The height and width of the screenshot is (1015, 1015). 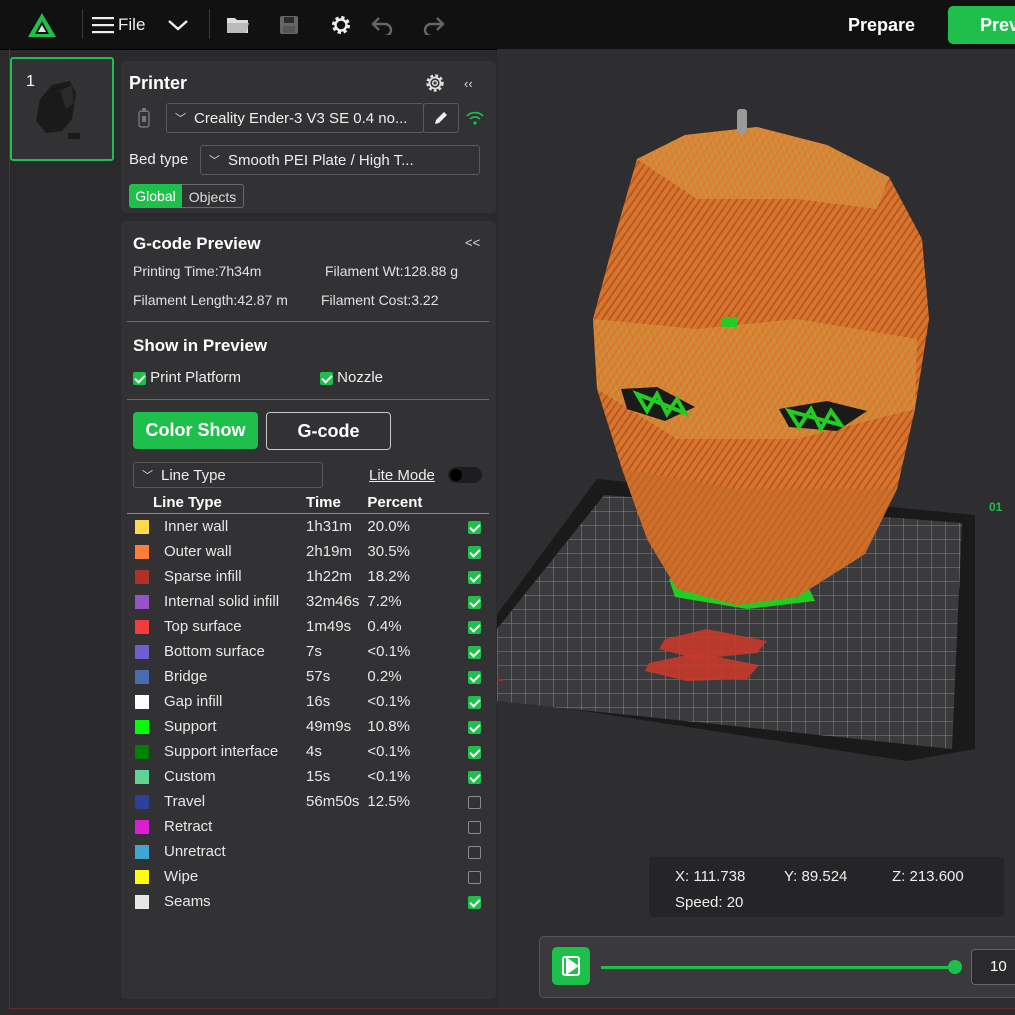 What do you see at coordinates (778, 967) in the screenshot?
I see `layer-slider-track` at bounding box center [778, 967].